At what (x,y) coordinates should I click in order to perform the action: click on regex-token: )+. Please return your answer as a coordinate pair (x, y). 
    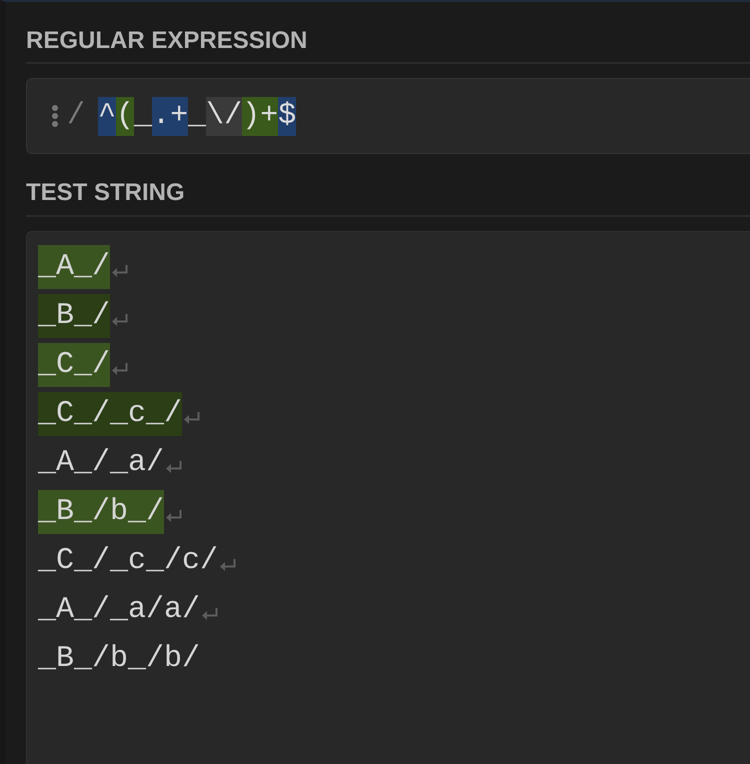
    Looking at the image, I should click on (260, 116).